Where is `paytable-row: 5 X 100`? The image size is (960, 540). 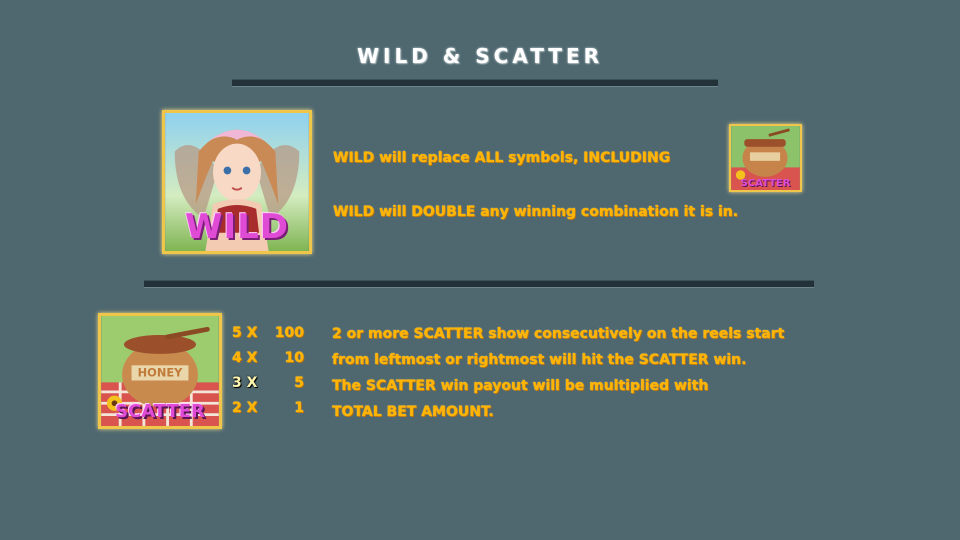 paytable-row: 5 X 100 is located at coordinates (268, 336).